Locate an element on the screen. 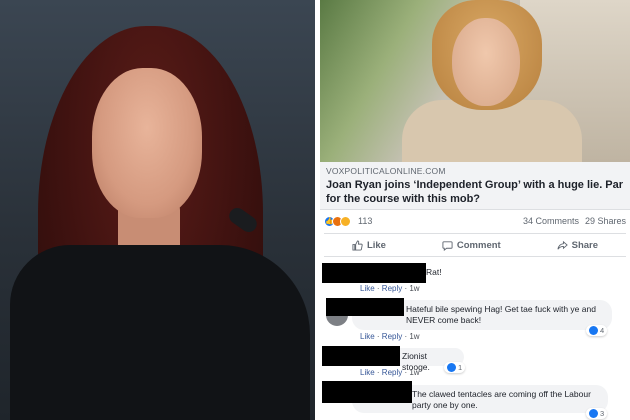 This screenshot has height=420, width=630. comment-text: Rat! is located at coordinates (434, 272).